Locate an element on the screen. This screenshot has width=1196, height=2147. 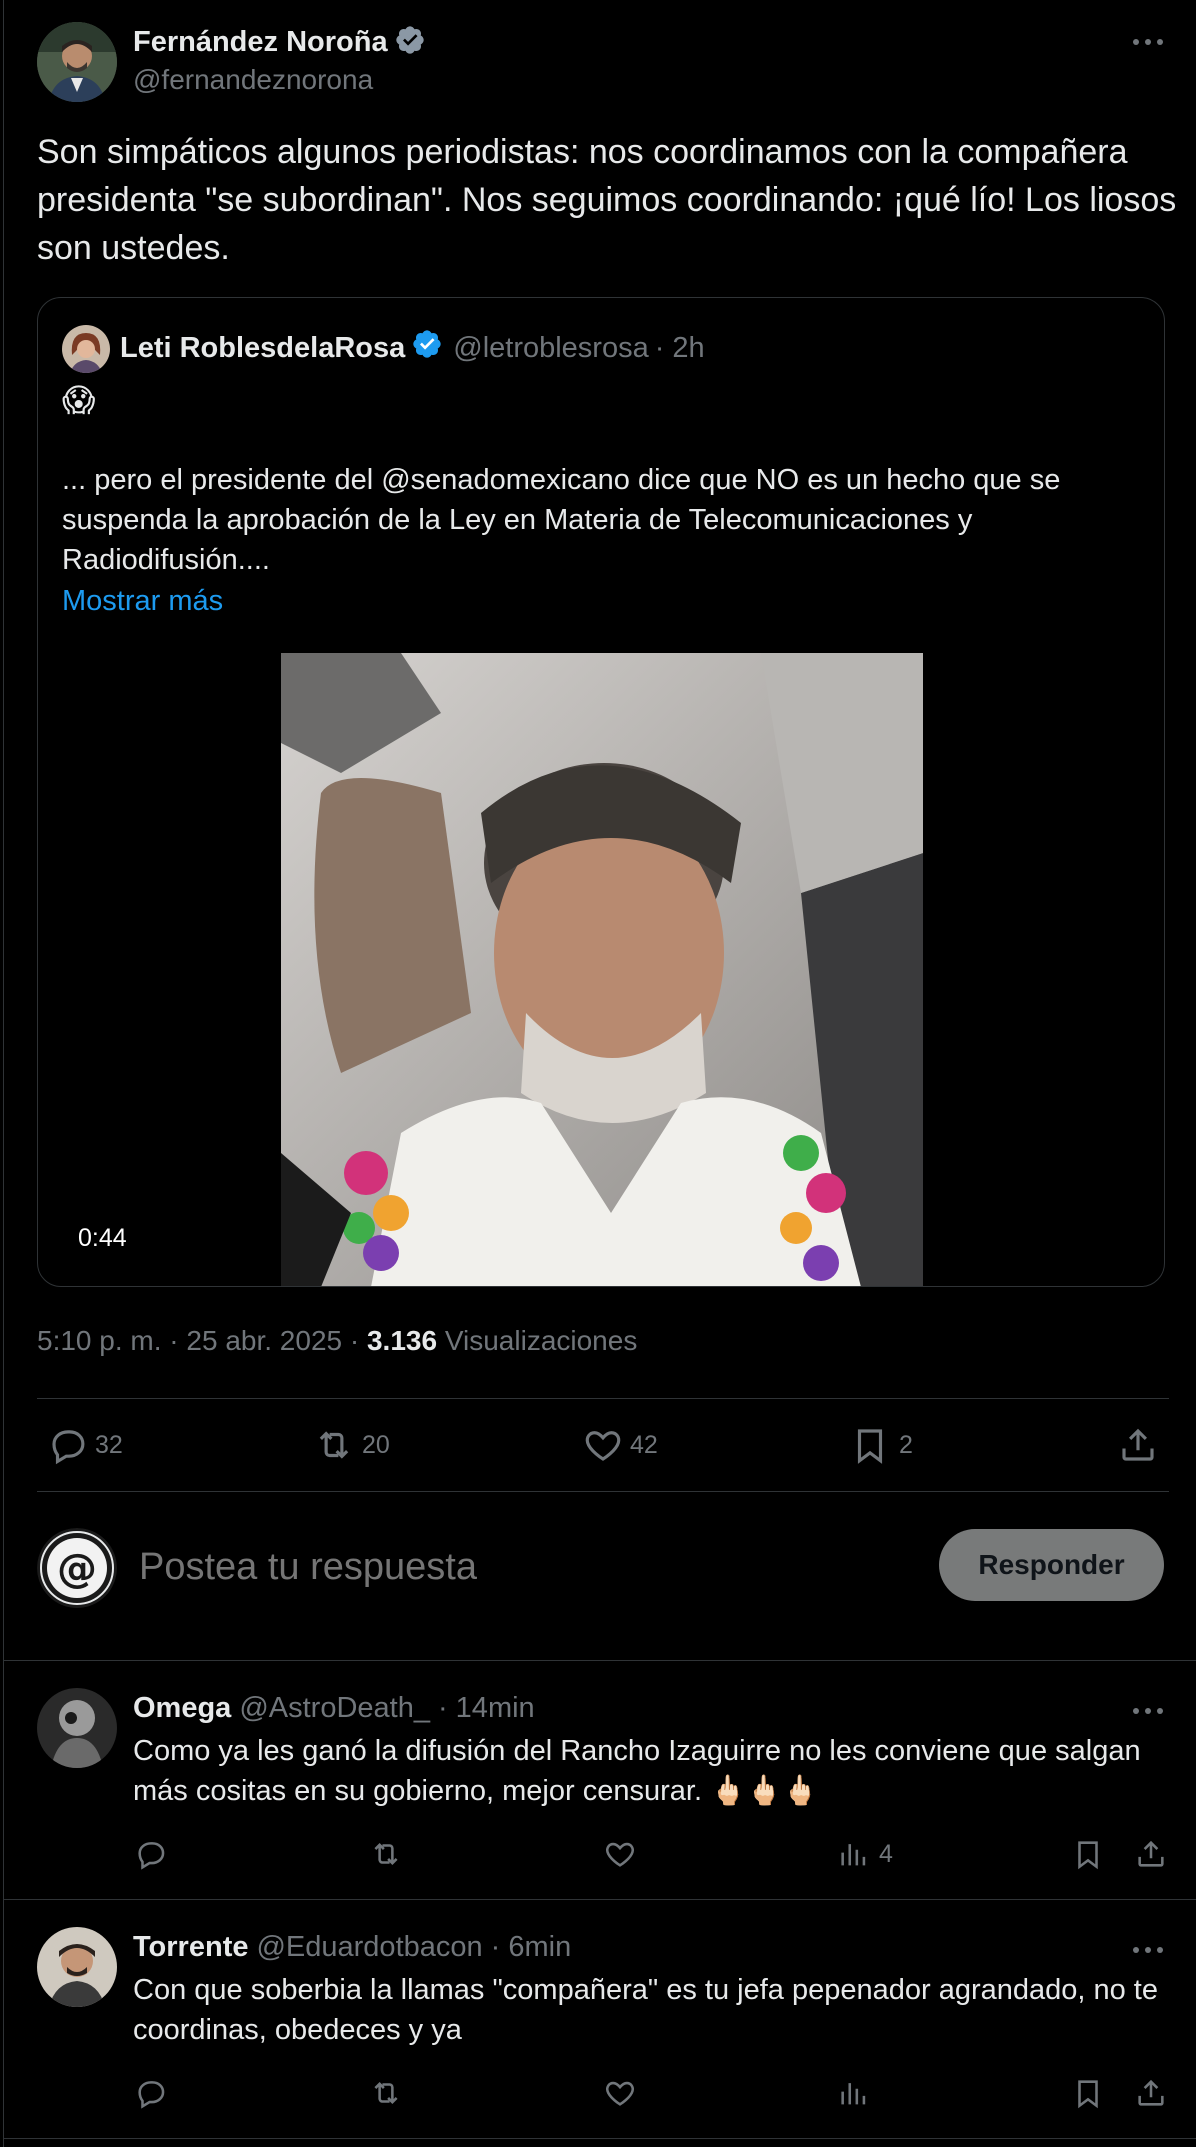
bookmark-count: 2 is located at coordinates (906, 1444).